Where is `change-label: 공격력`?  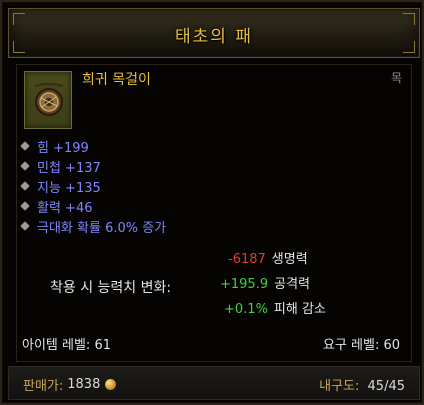 change-label: 공격력 is located at coordinates (292, 284).